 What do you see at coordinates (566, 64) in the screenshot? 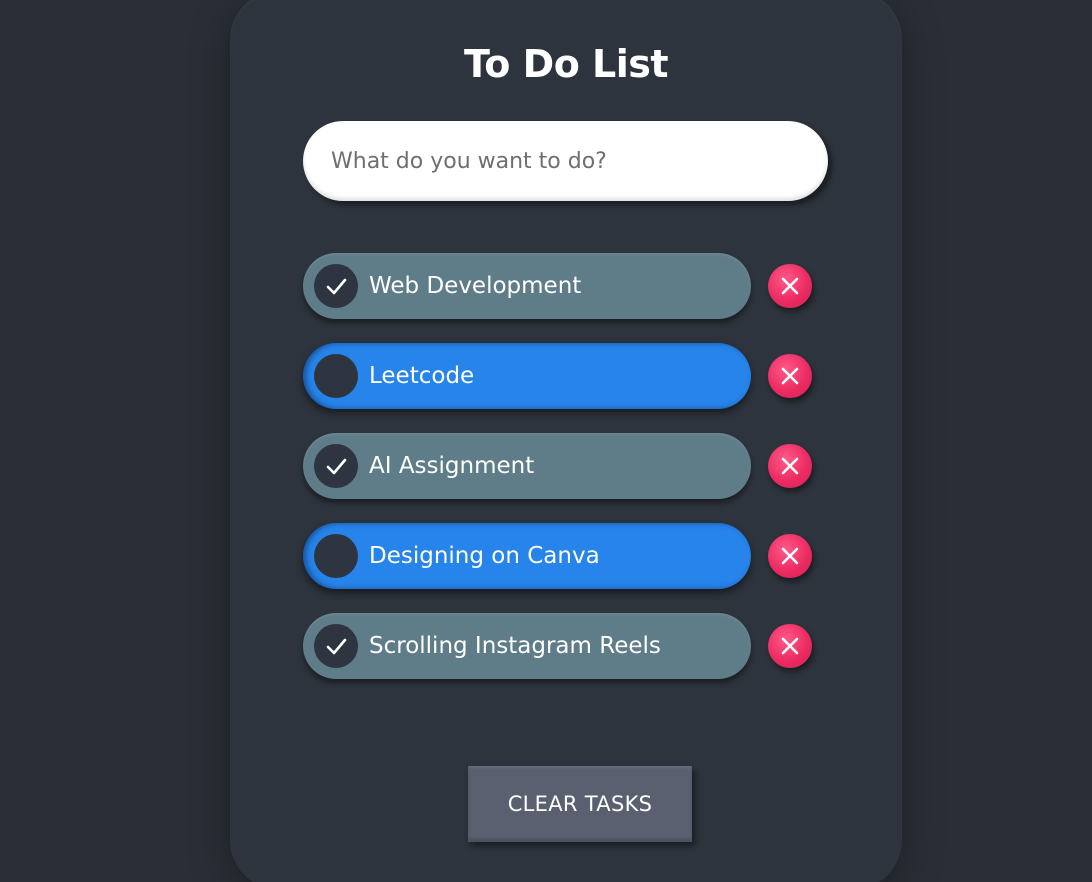
I see `page-title: To Do List` at bounding box center [566, 64].